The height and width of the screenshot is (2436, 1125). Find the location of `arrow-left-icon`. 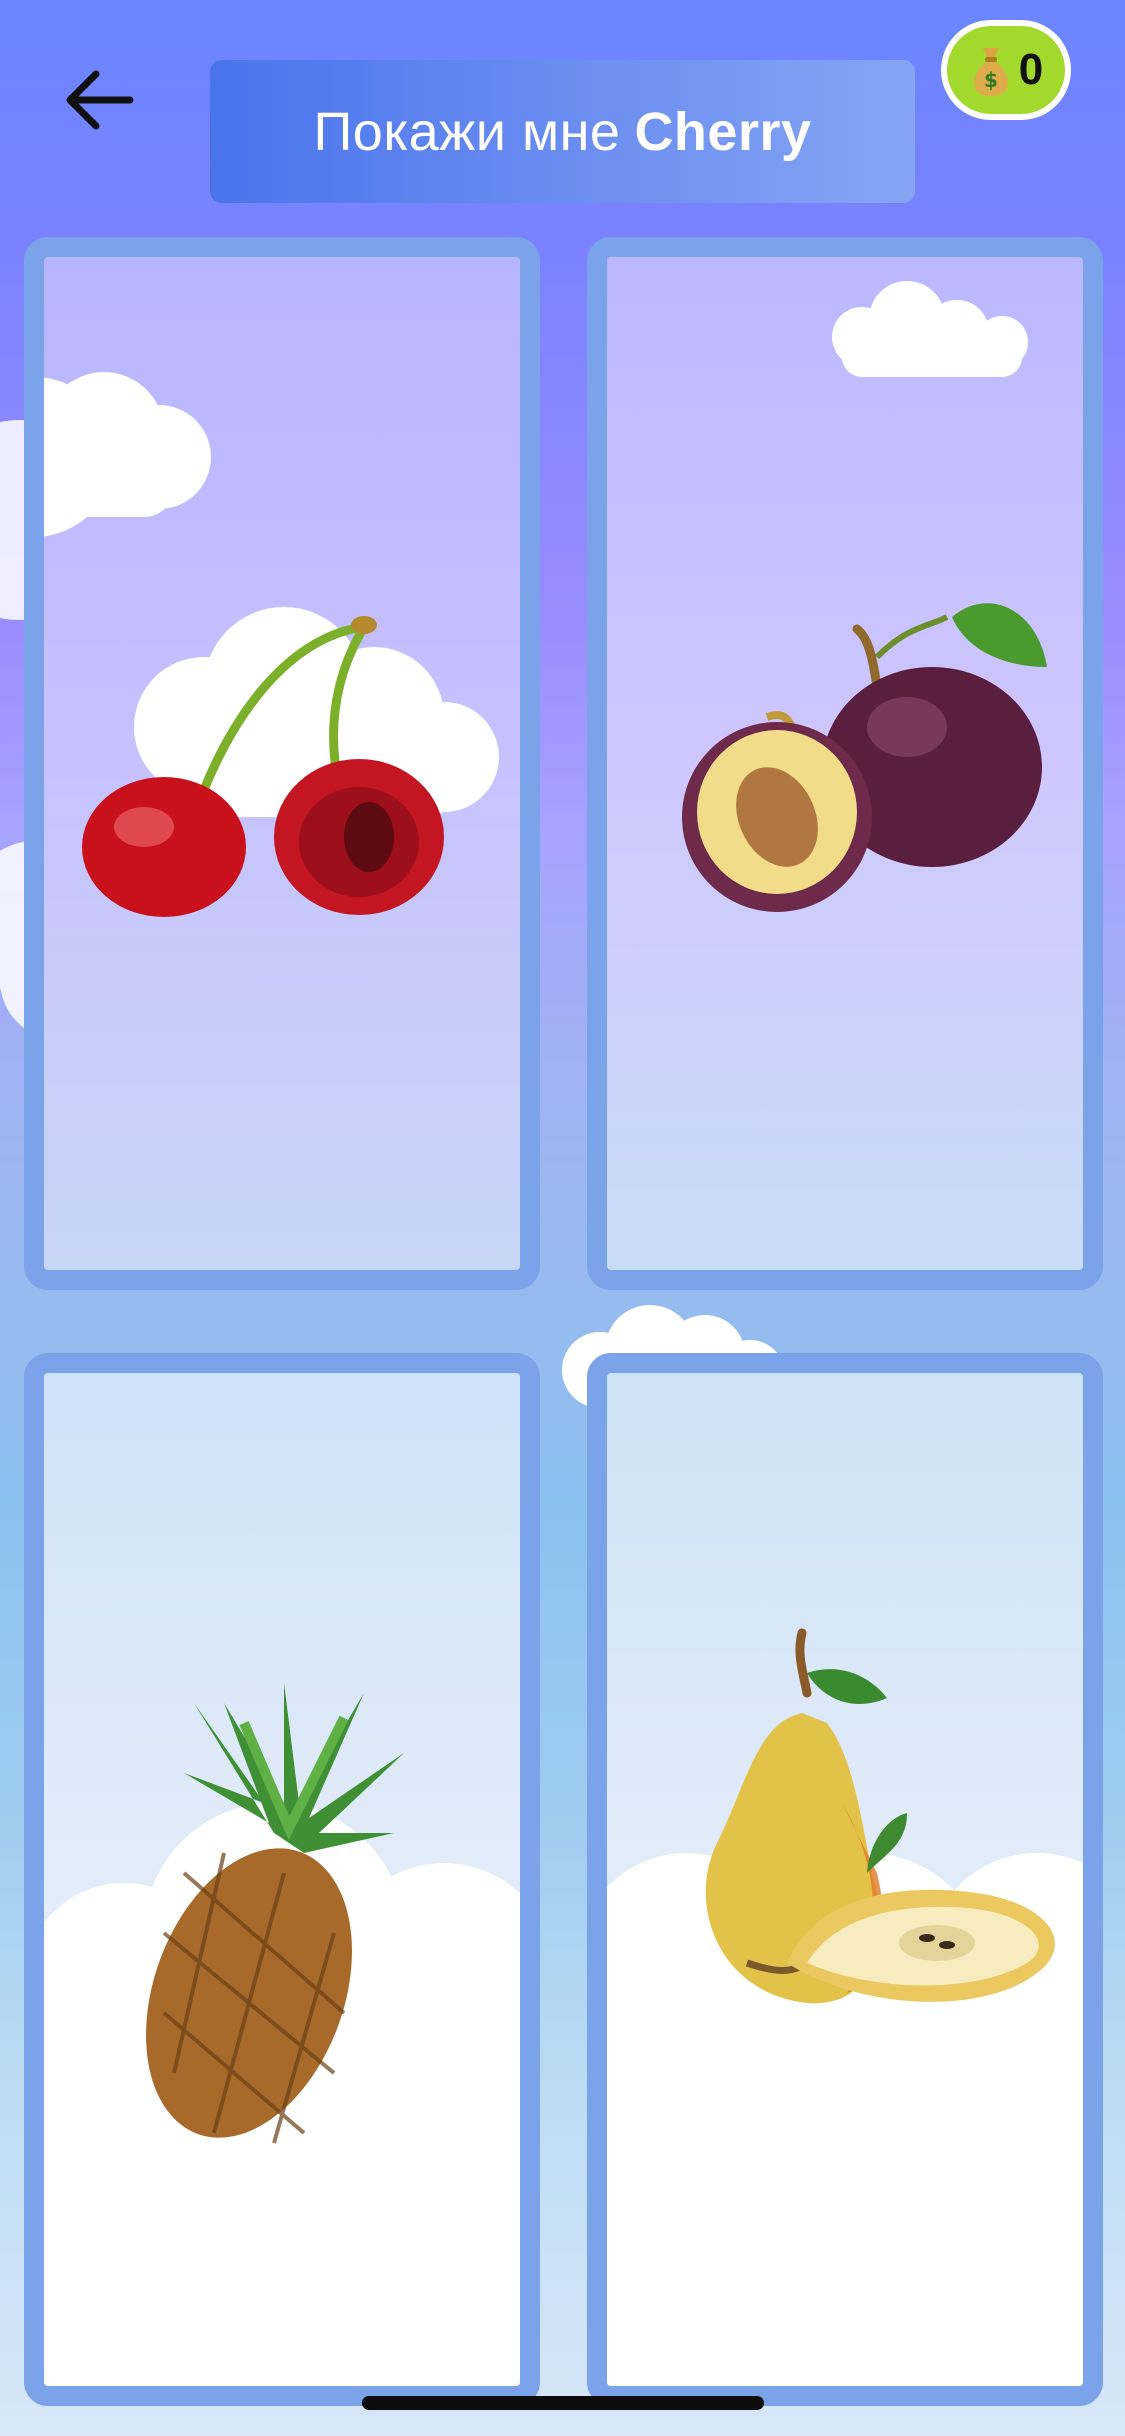

arrow-left-icon is located at coordinates (100, 100).